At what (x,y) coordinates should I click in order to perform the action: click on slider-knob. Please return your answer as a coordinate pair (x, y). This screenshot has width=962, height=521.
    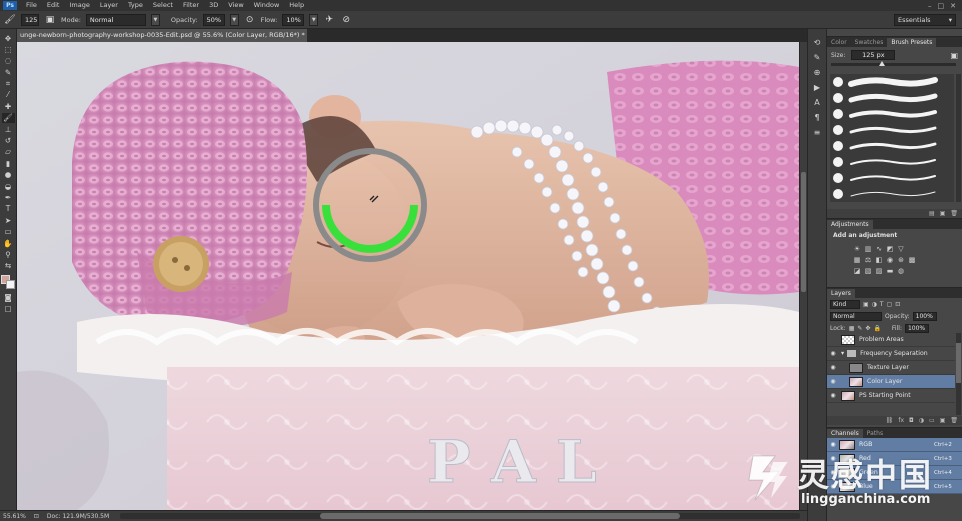
    Looking at the image, I should click on (882, 63).